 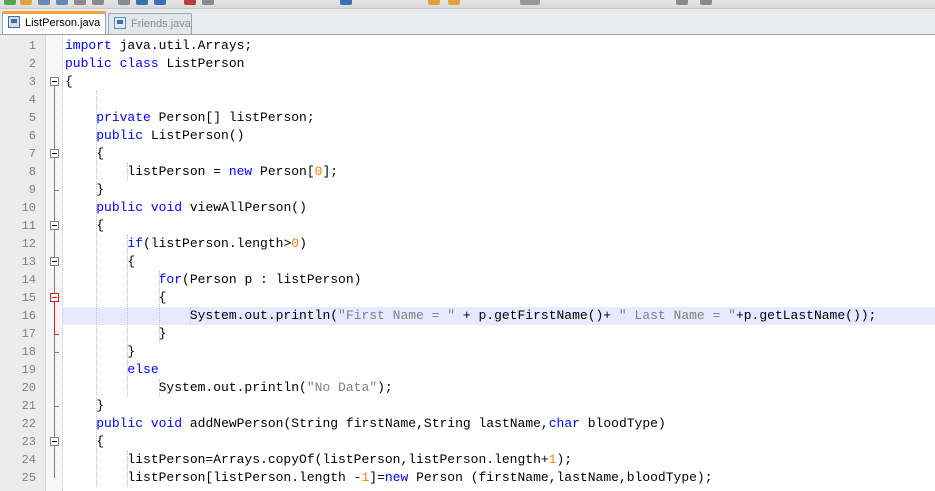 I want to click on code-line: 1 import java.util.Arrays;, so click(x=467, y=46).